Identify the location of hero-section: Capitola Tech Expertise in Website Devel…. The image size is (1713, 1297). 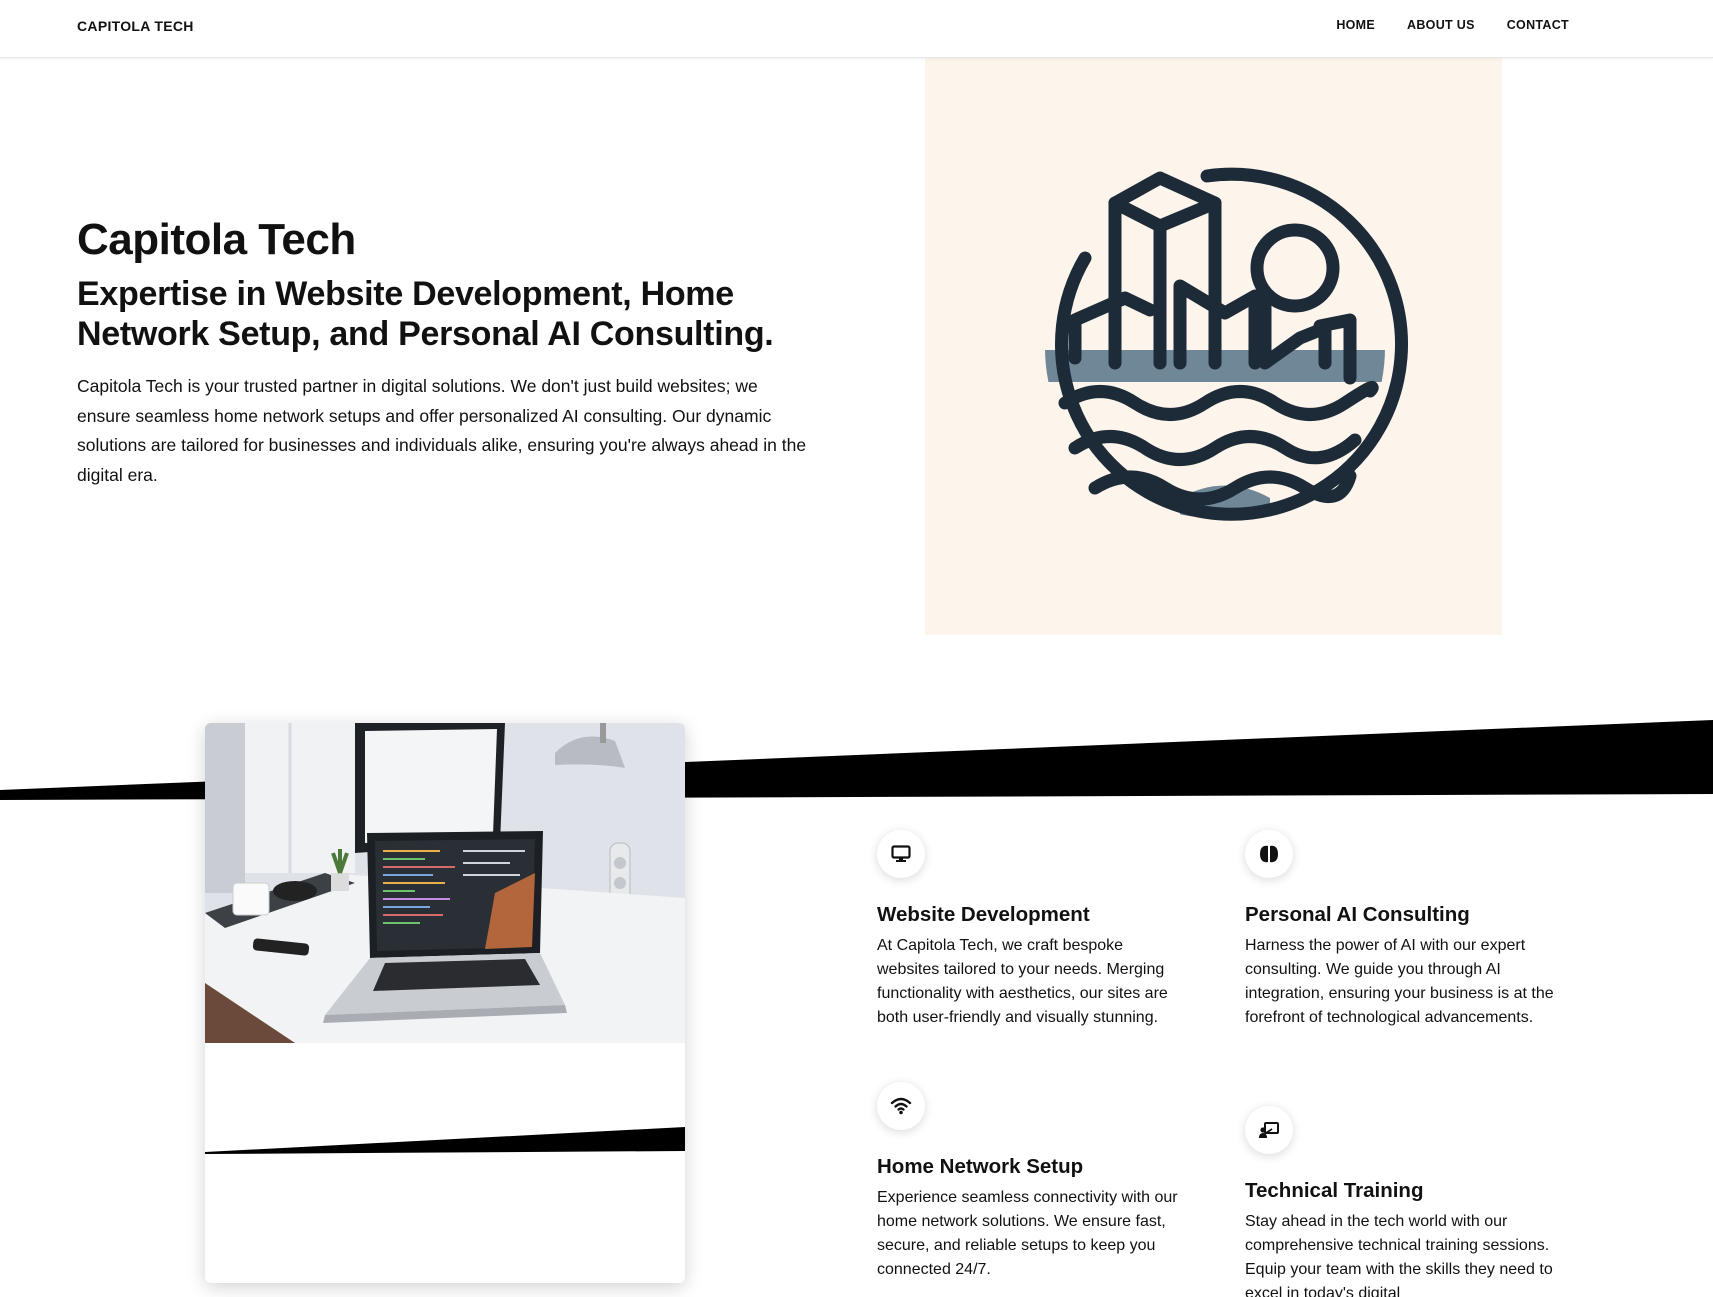
(447, 352).